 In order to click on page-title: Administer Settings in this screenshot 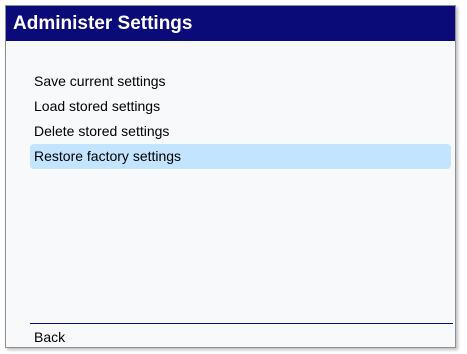, I will do `click(230, 23)`.